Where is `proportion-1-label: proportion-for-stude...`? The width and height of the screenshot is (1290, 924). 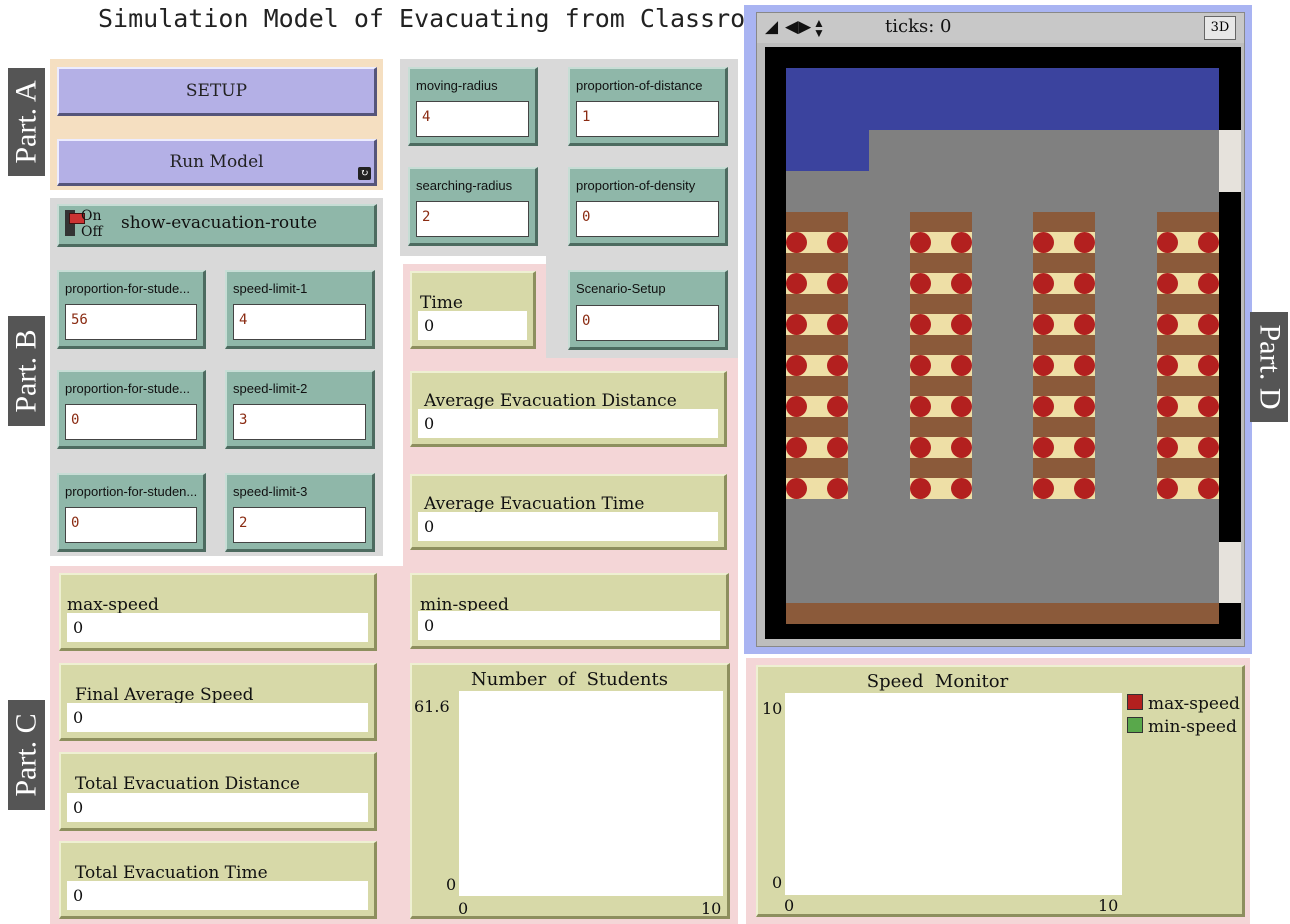
proportion-1-label: proportion-for-stude... is located at coordinates (128, 288).